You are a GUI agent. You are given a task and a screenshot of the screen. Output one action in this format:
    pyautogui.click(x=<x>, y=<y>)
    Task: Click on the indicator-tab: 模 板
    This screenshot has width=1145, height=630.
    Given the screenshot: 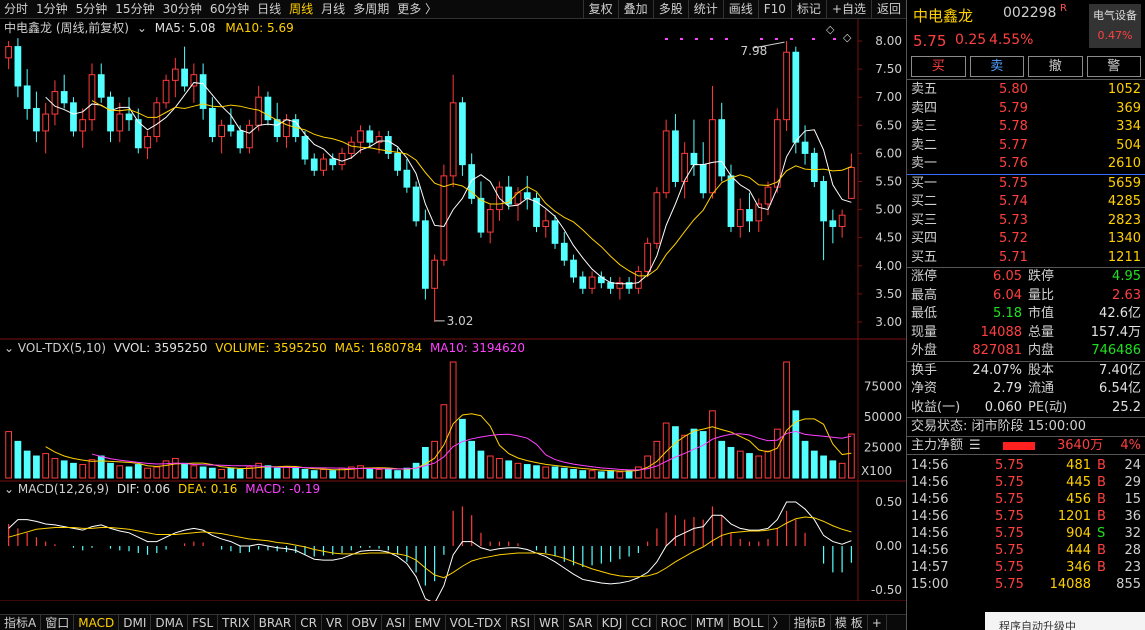 What is the action you would take?
    pyautogui.click(x=849, y=622)
    